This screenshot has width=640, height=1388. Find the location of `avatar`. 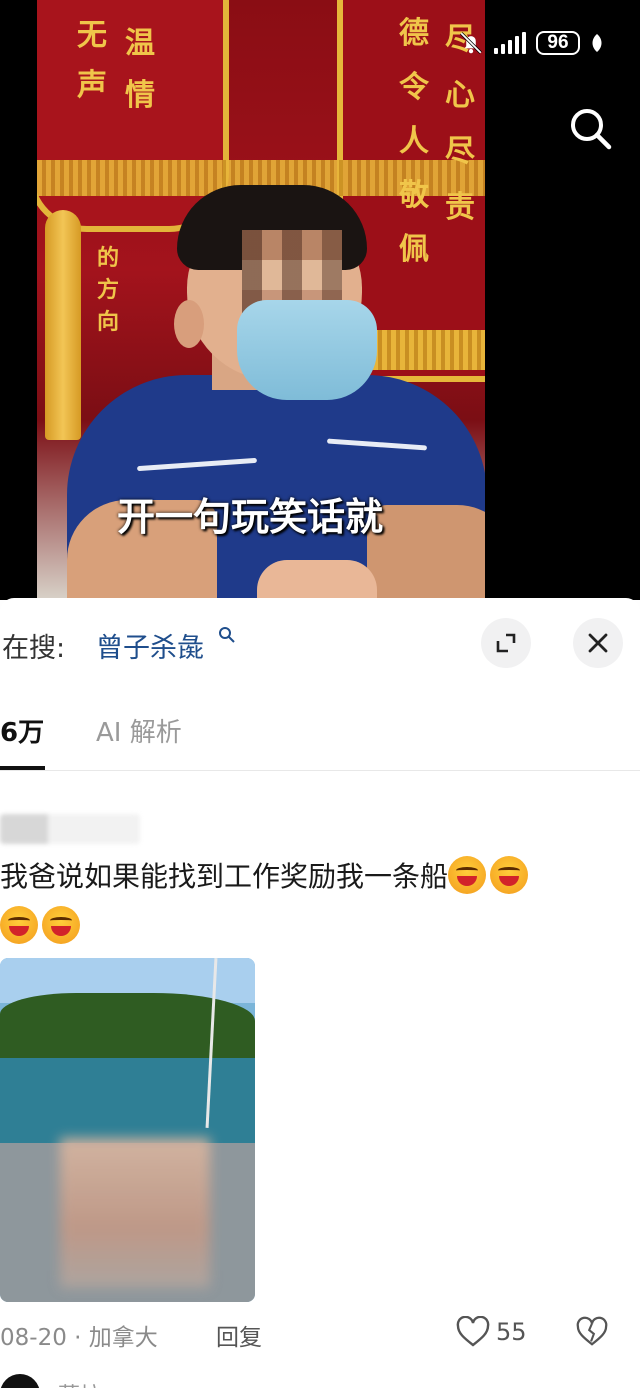

avatar is located at coordinates (20, 1381).